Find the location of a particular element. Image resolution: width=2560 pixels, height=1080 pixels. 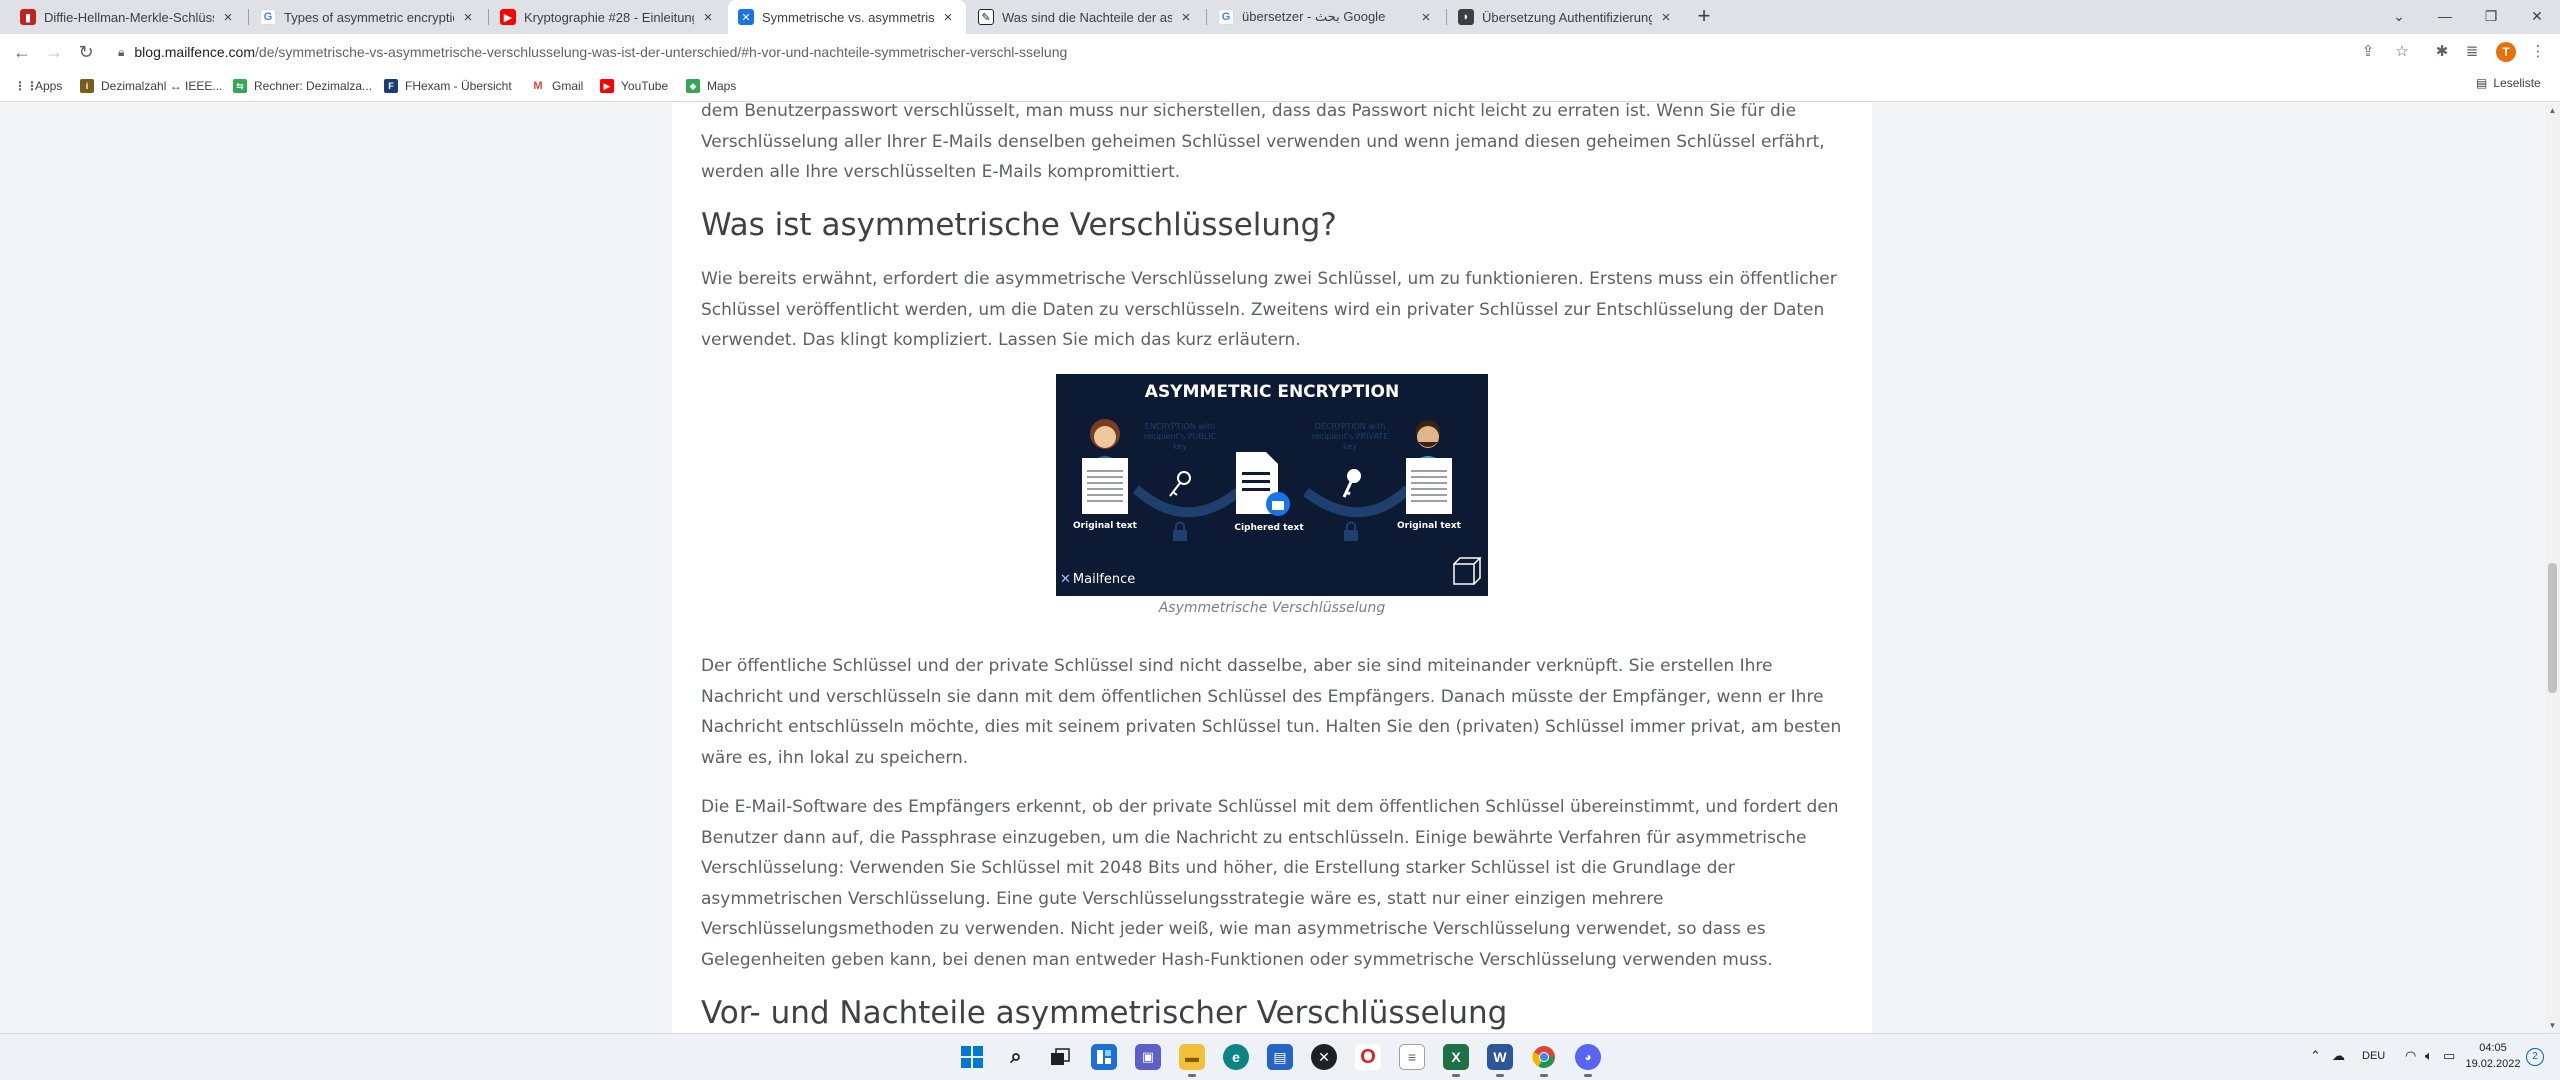

figure-brand-logo: ✕ Mailfence is located at coordinates (1097, 579).